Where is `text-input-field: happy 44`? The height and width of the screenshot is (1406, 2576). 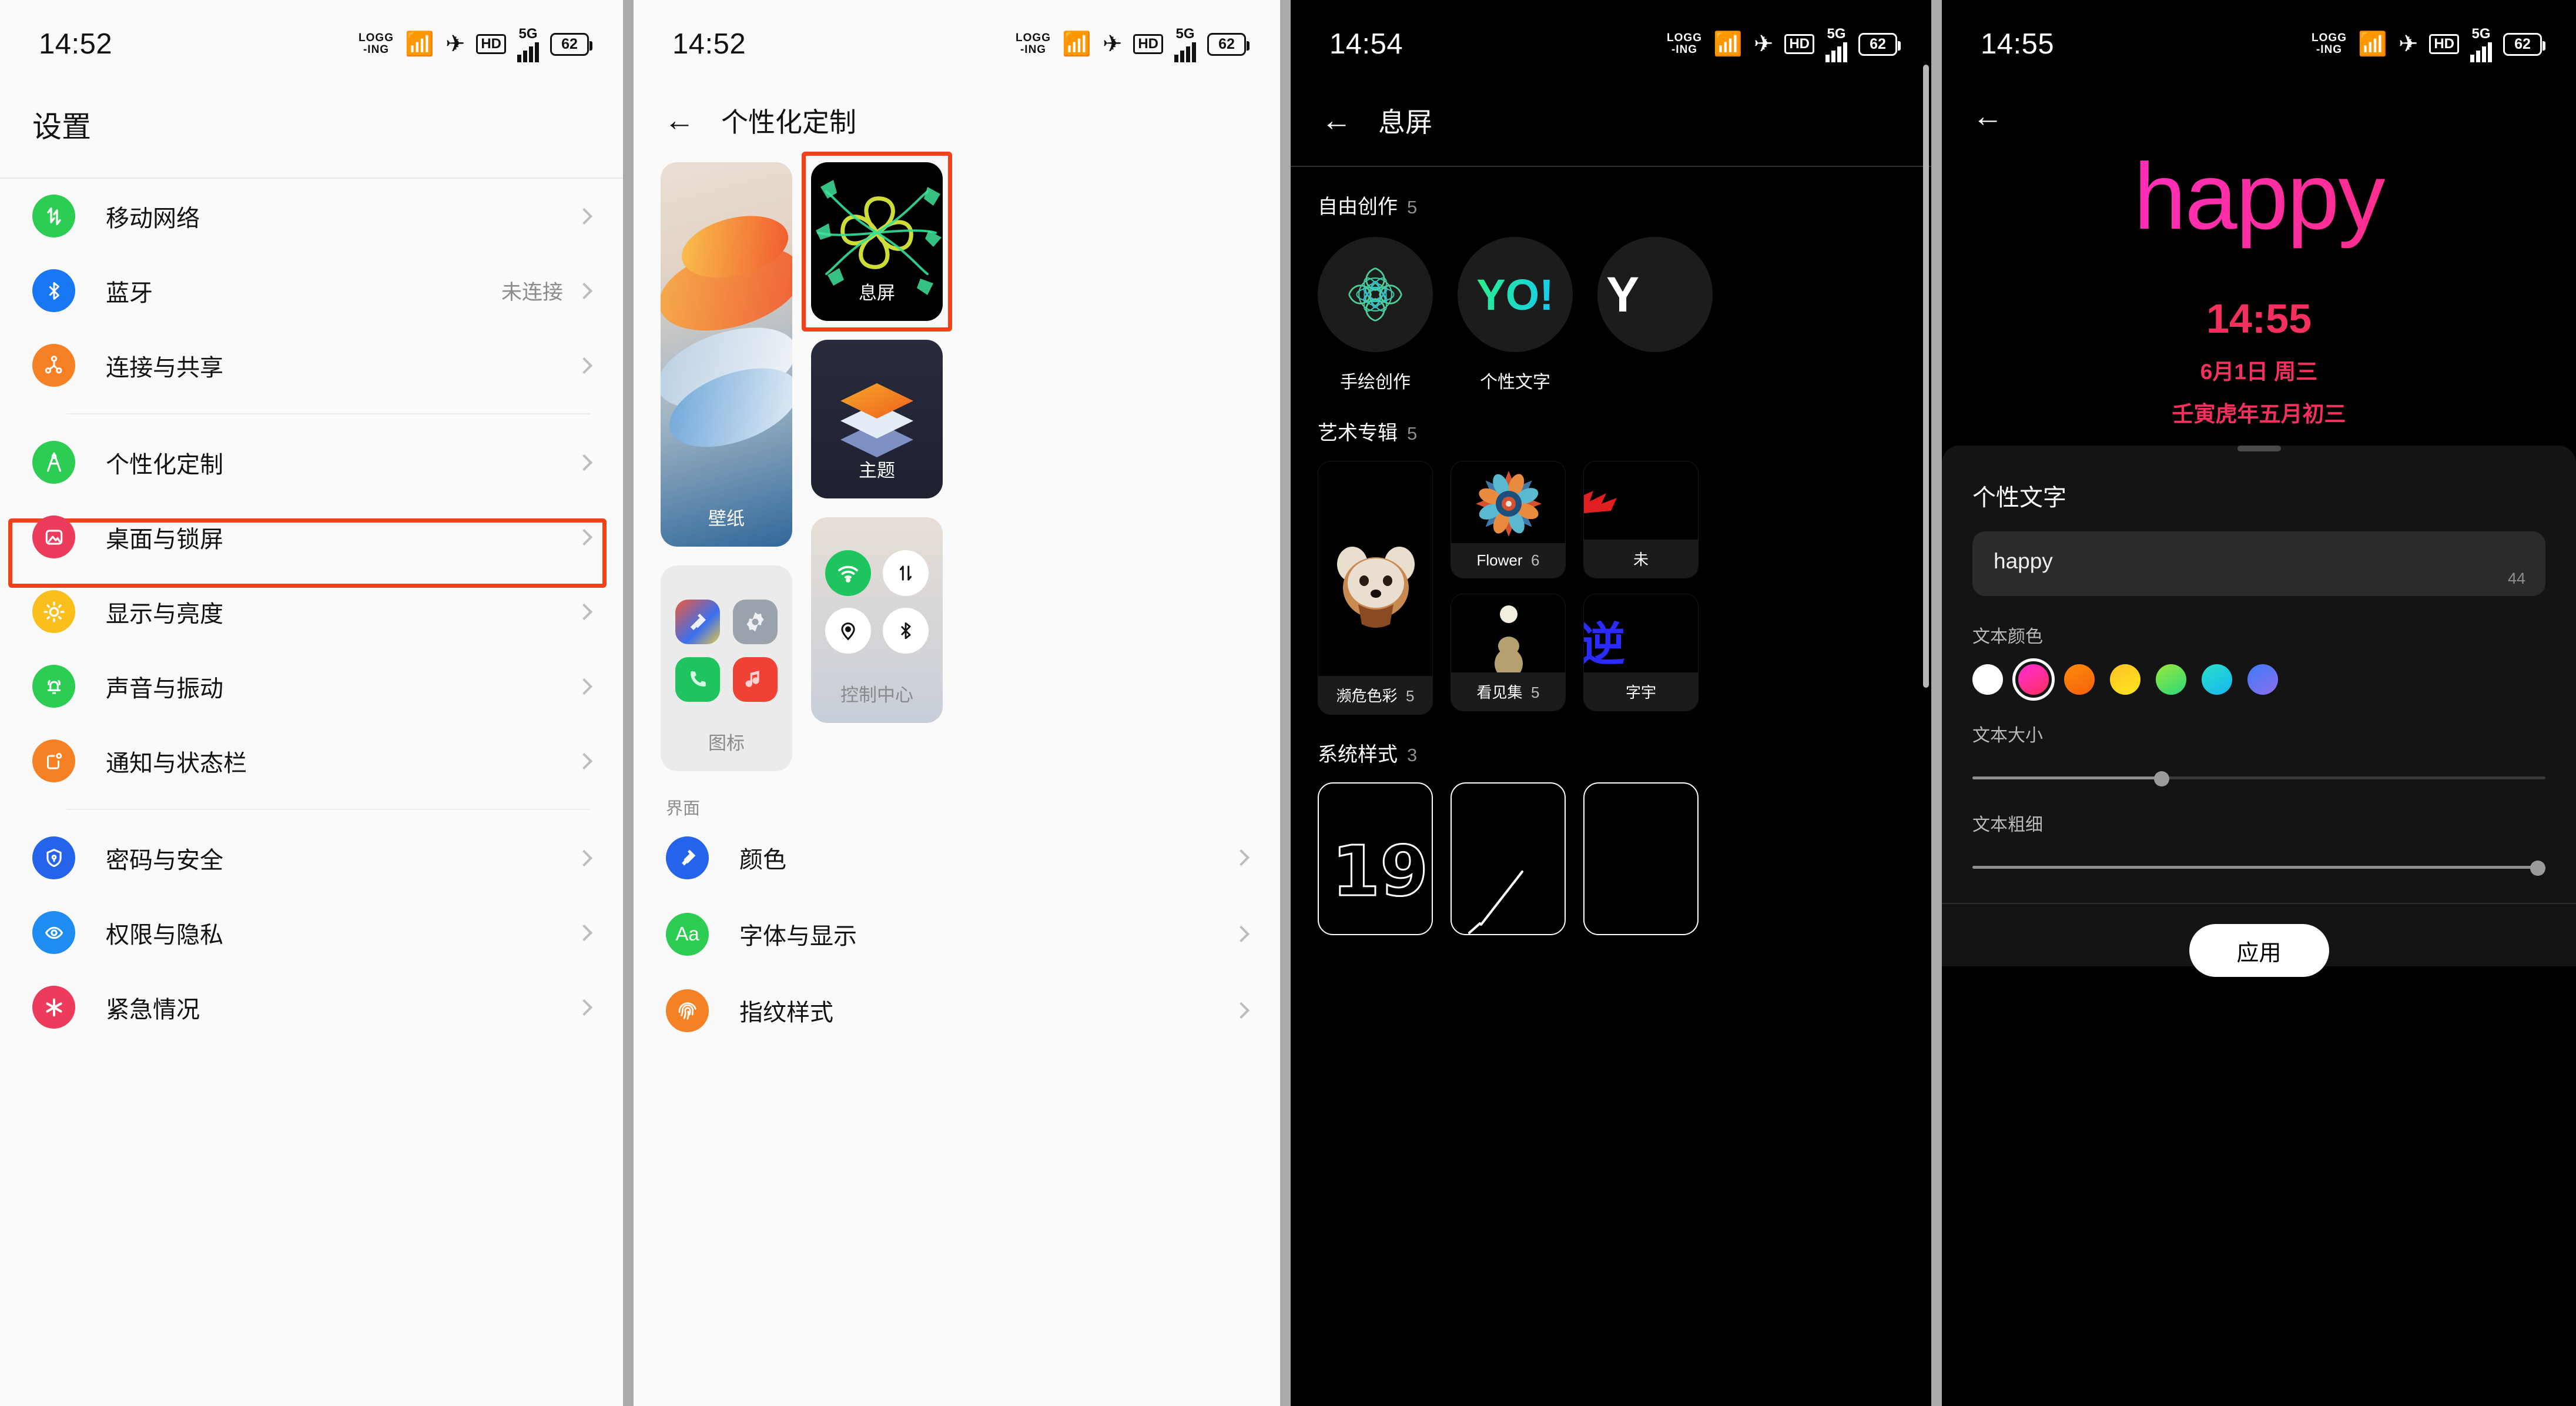
text-input-field: happy 44 is located at coordinates (2258, 563).